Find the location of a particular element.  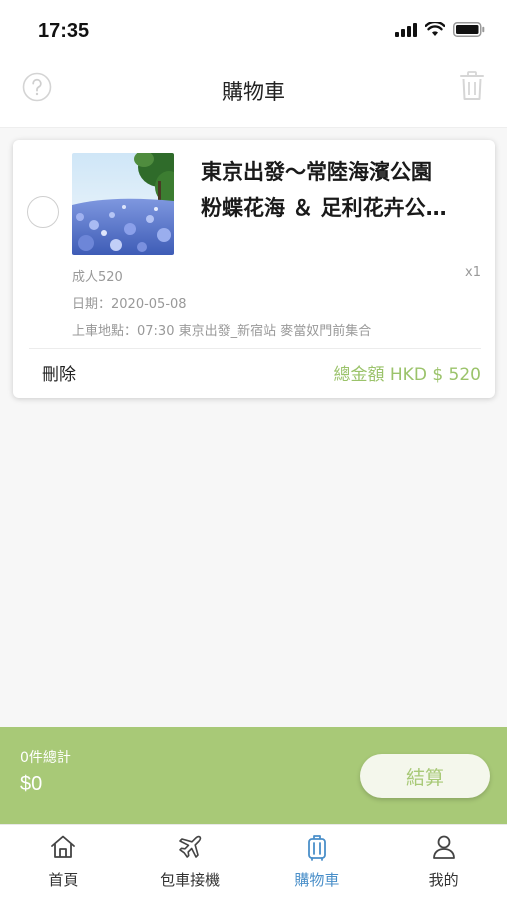

tab-charter-transfer-label: 包車接機 is located at coordinates (190, 880).